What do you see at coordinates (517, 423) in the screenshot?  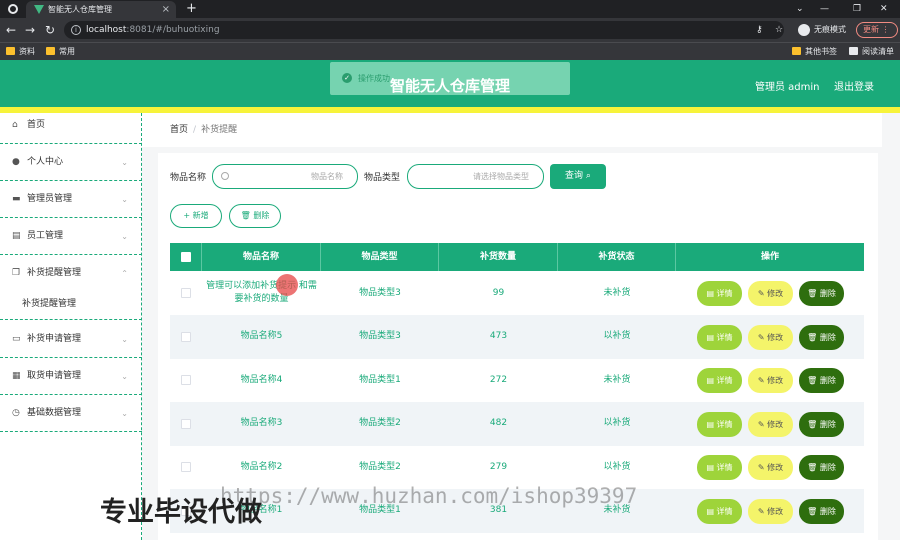 I see `table-row: 物品名称3 物品类型2 482 以补货 ▤ 详情 ✎ 修改 🗑 删除` at bounding box center [517, 423].